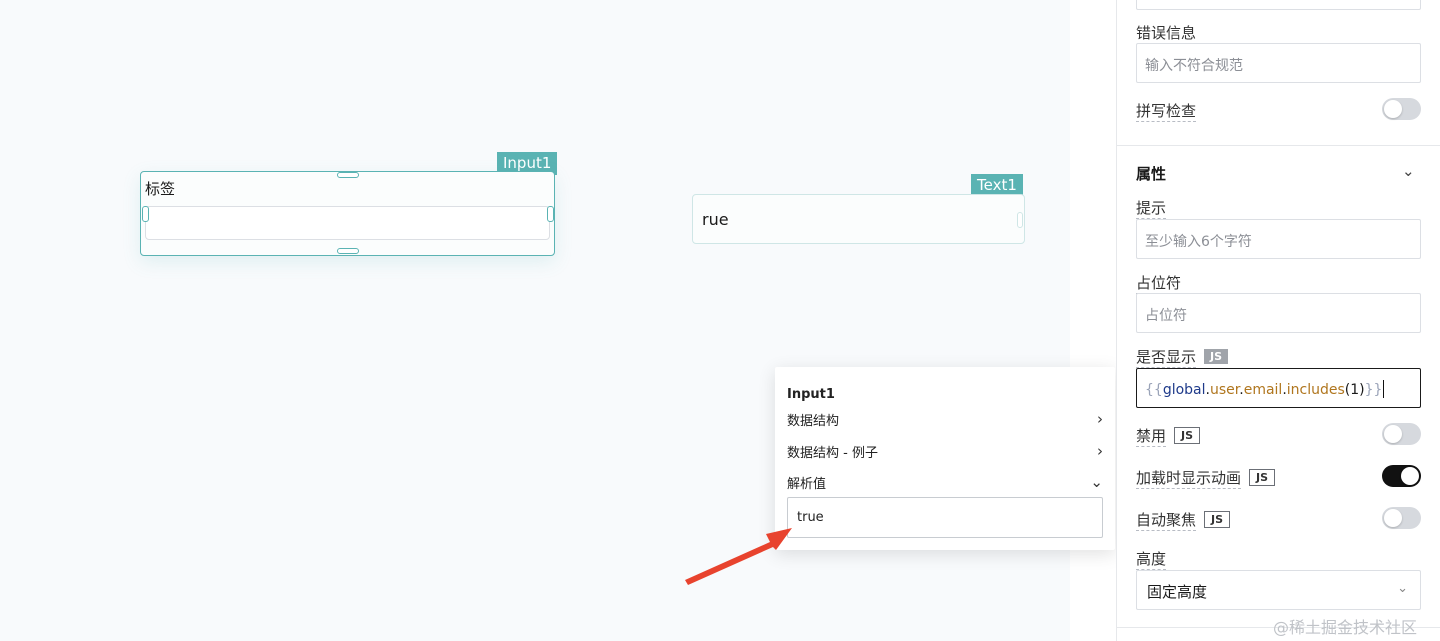 The width and height of the screenshot is (1440, 641). Describe the element at coordinates (945, 517) in the screenshot. I see `evaluated-value-box: true` at that location.